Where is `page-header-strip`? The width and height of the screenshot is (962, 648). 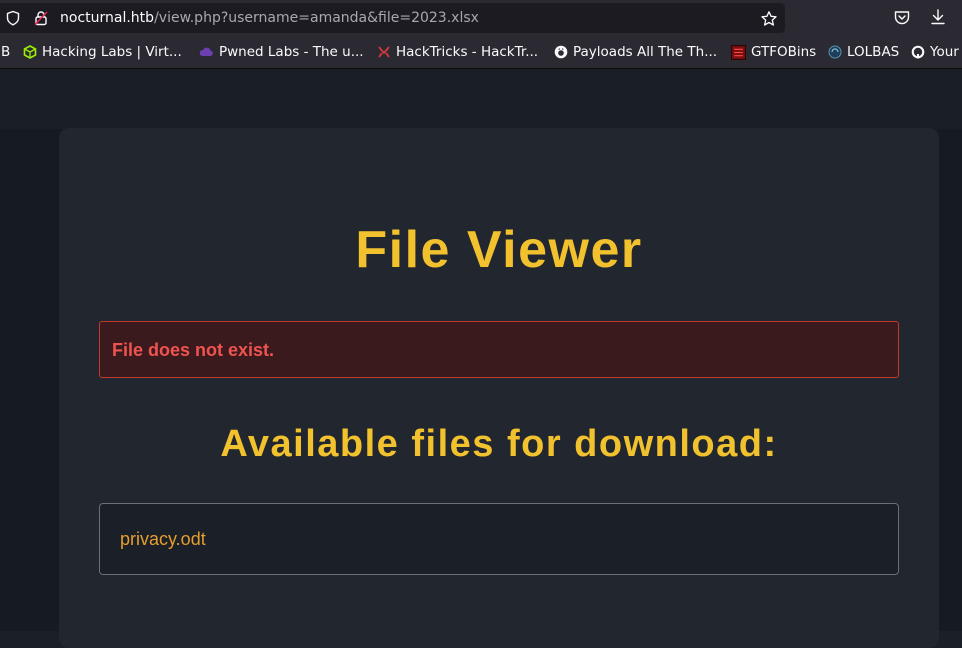 page-header-strip is located at coordinates (481, 99).